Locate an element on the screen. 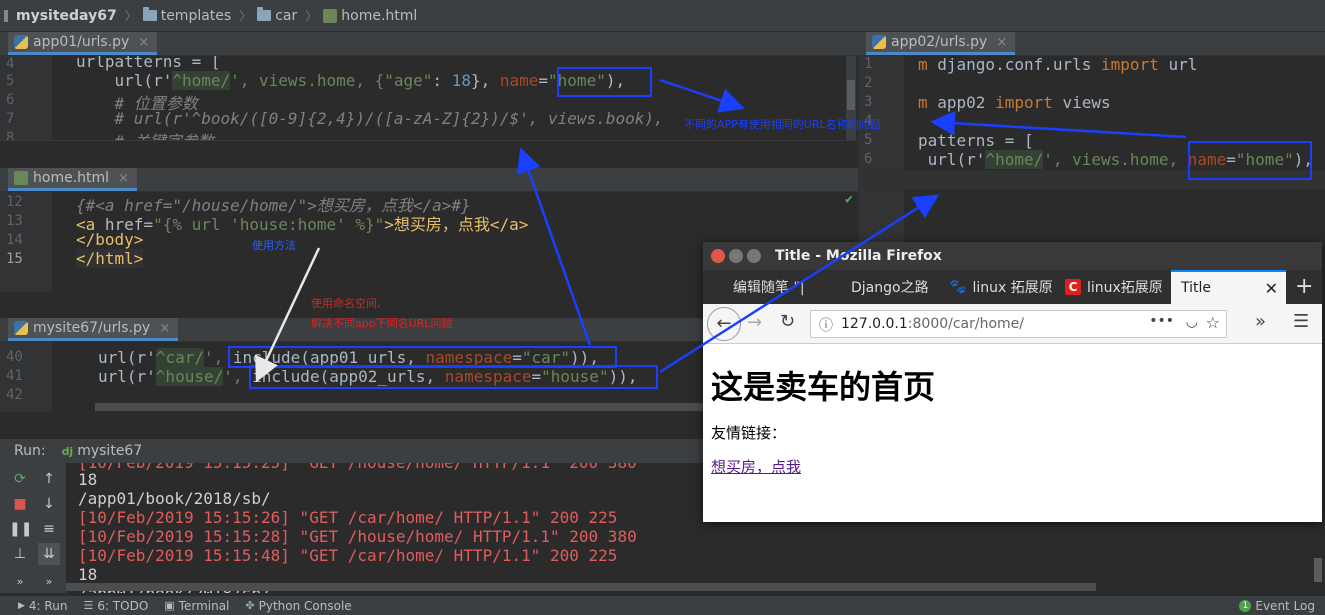  status-event-log: 1 Event Log is located at coordinates (1277, 606).